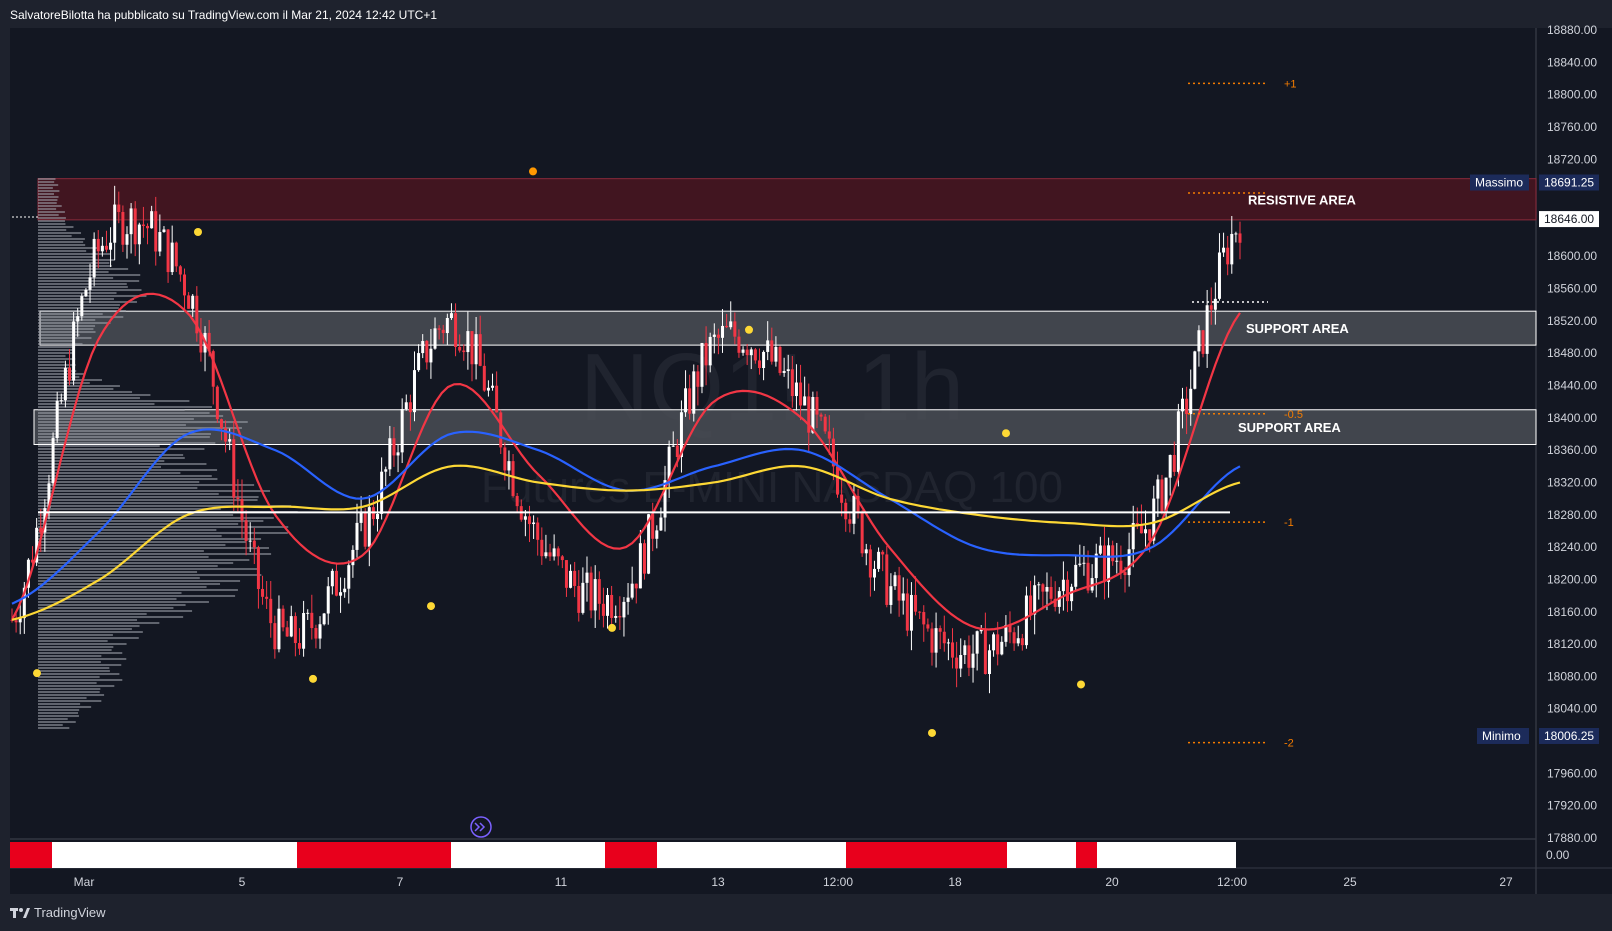 The image size is (1612, 931). Describe the element at coordinates (20, 912) in the screenshot. I see `tradingview-logo-icon` at that location.